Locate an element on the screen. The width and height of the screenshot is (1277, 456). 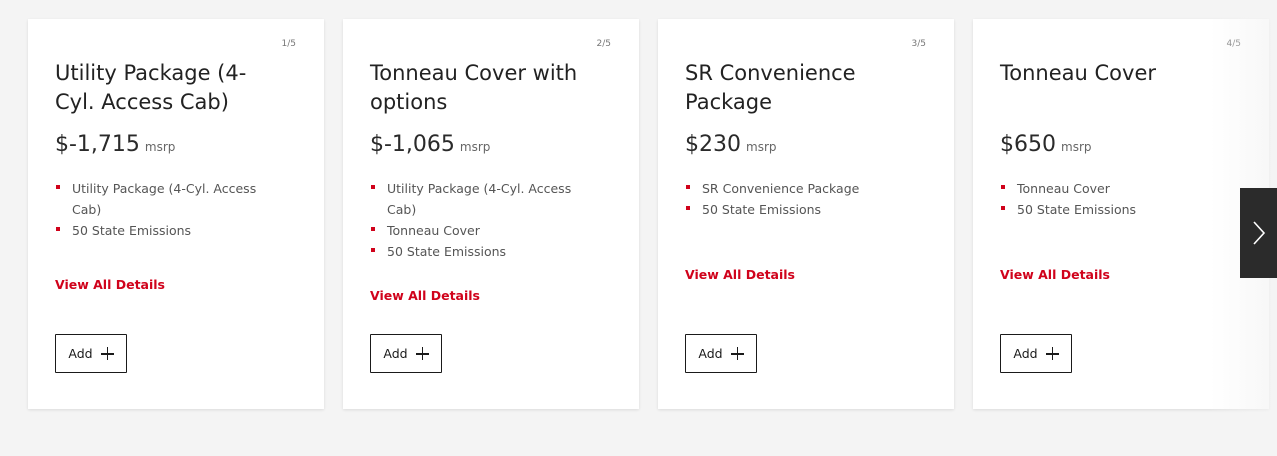
price: $230 is located at coordinates (713, 144).